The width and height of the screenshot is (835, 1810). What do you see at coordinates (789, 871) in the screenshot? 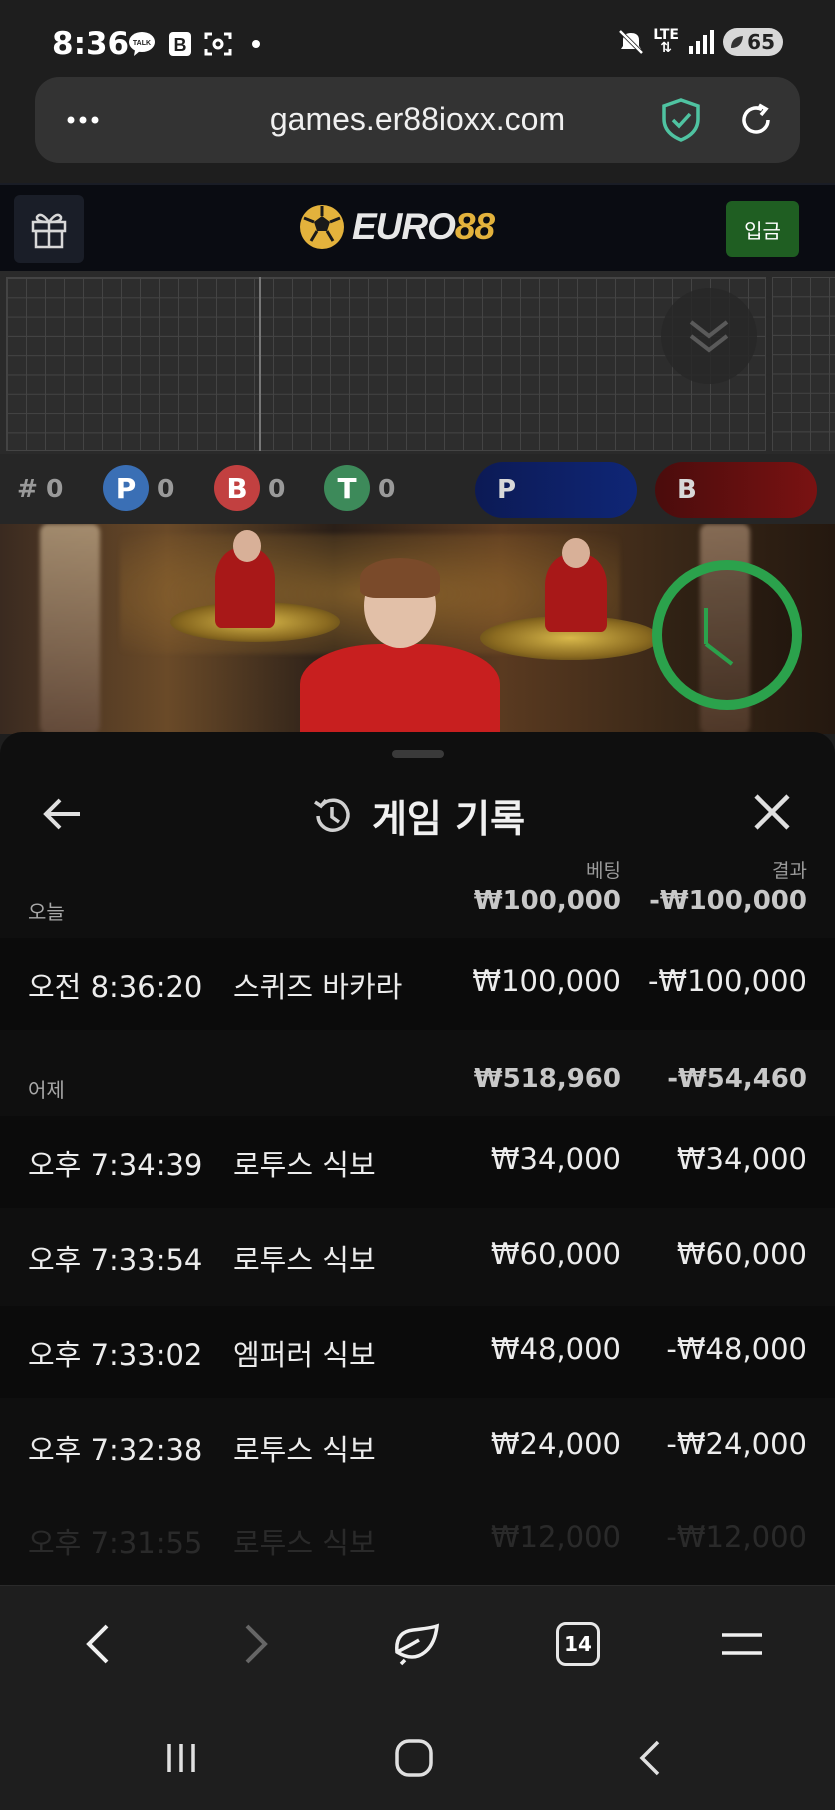
I see `column-result: 결과` at bounding box center [789, 871].